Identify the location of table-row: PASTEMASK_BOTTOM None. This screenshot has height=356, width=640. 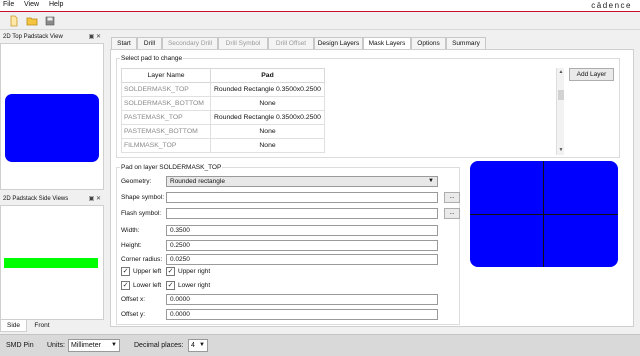
(223, 131).